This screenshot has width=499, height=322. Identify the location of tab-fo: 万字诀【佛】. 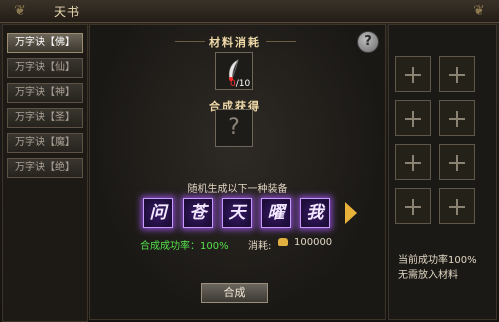
(45, 43).